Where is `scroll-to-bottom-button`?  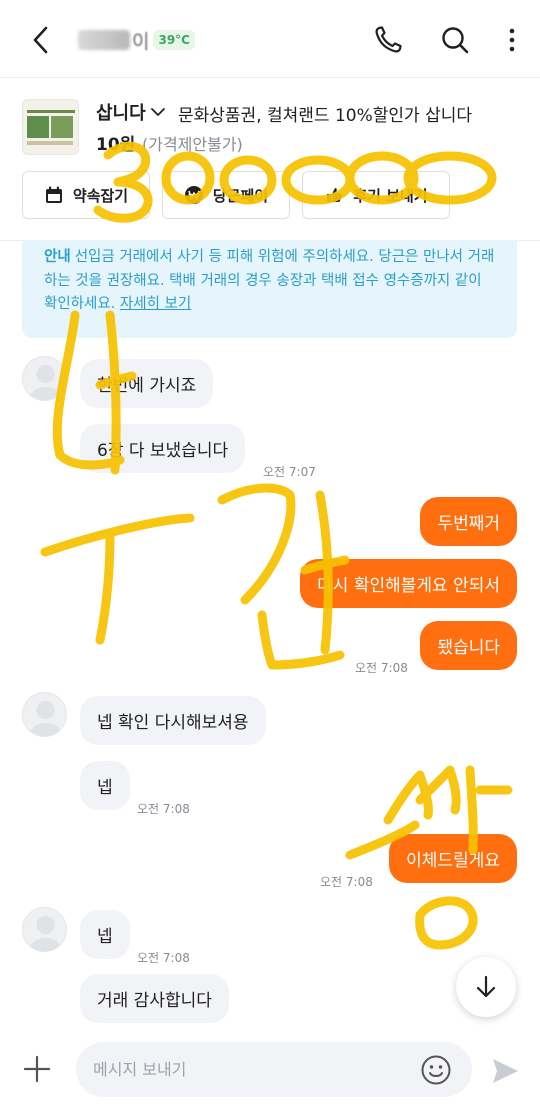
scroll-to-bottom-button is located at coordinates (486, 987).